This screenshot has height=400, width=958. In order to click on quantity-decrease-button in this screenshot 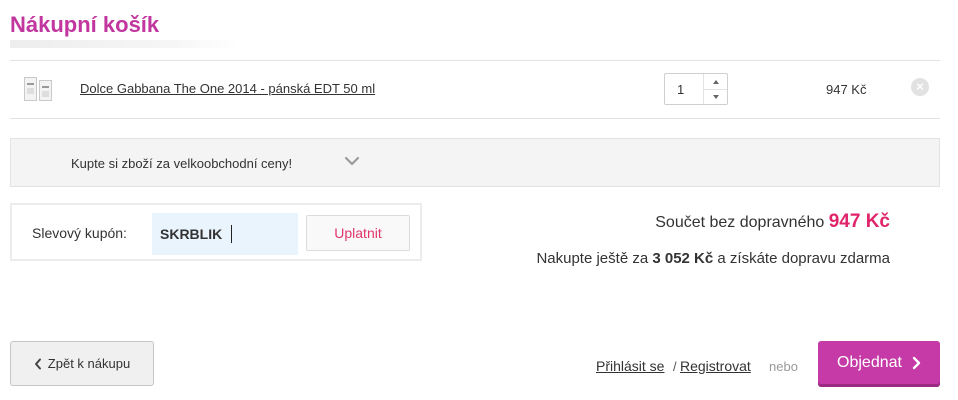, I will do `click(715, 96)`.